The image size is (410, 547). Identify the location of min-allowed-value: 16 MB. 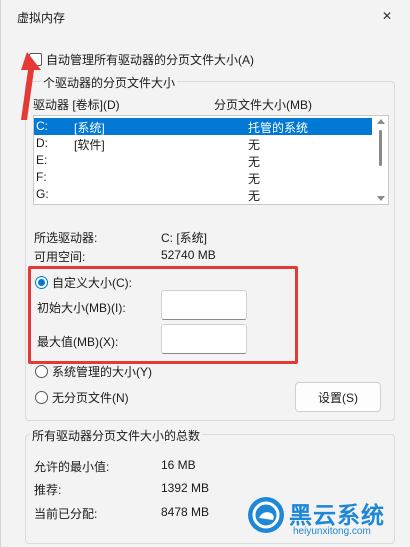
(178, 465).